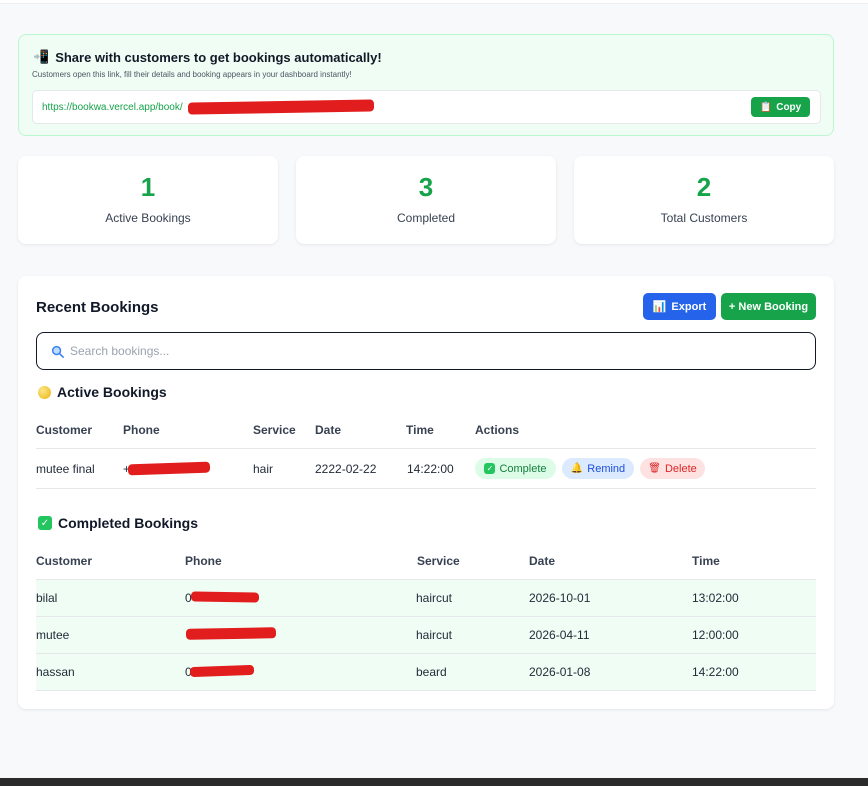 This screenshot has height=786, width=868. I want to click on top-border, so click(434, 2).